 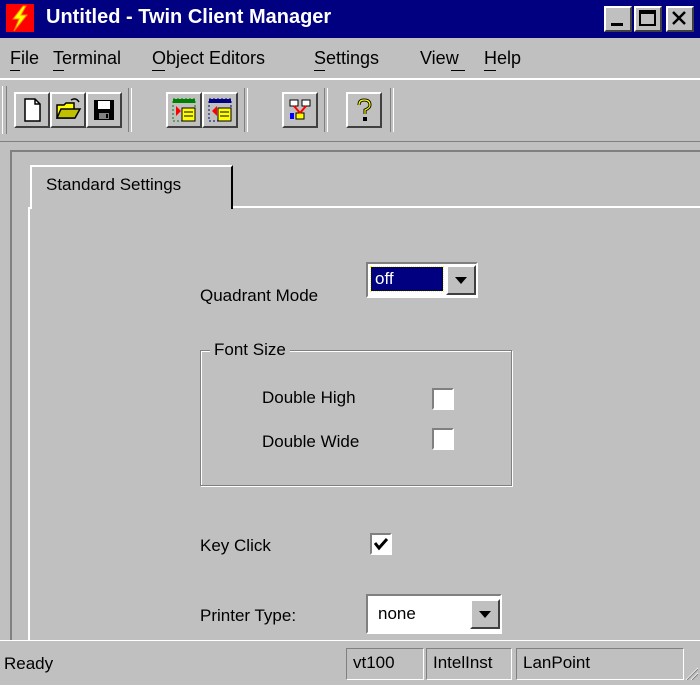 I want to click on save-disk-icon, so click(x=104, y=110).